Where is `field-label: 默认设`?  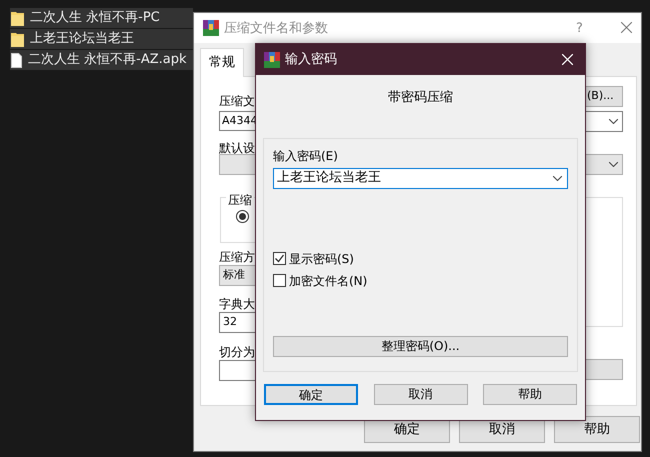 field-label: 默认设 is located at coordinates (237, 148).